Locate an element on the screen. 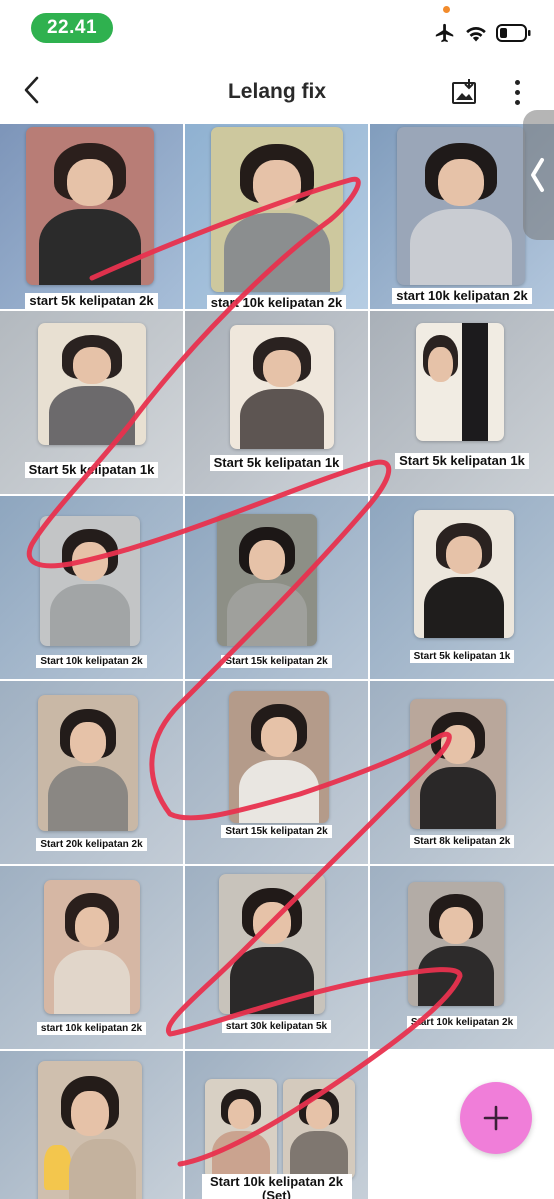 This screenshot has height=1199, width=554. status-time: 22.41 is located at coordinates (72, 28).